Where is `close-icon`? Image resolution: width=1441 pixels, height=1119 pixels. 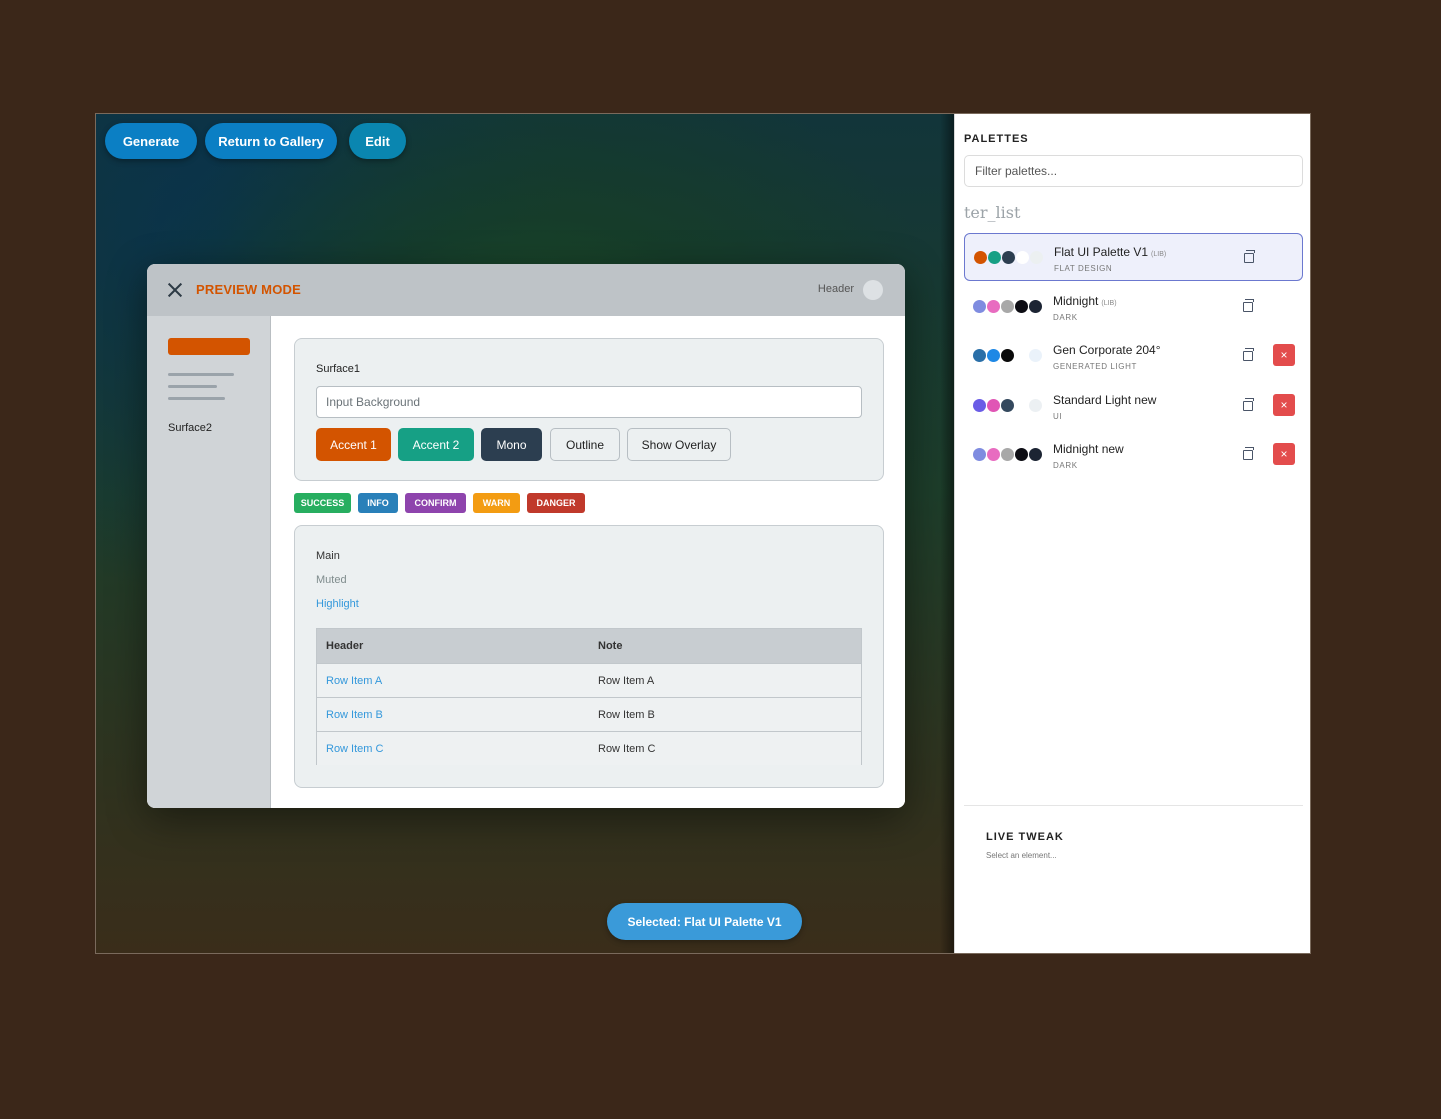
close-icon is located at coordinates (175, 290).